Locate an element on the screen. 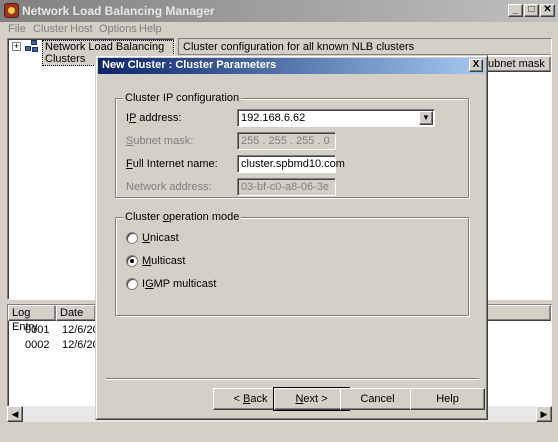  next-button: Next > is located at coordinates (311, 399).